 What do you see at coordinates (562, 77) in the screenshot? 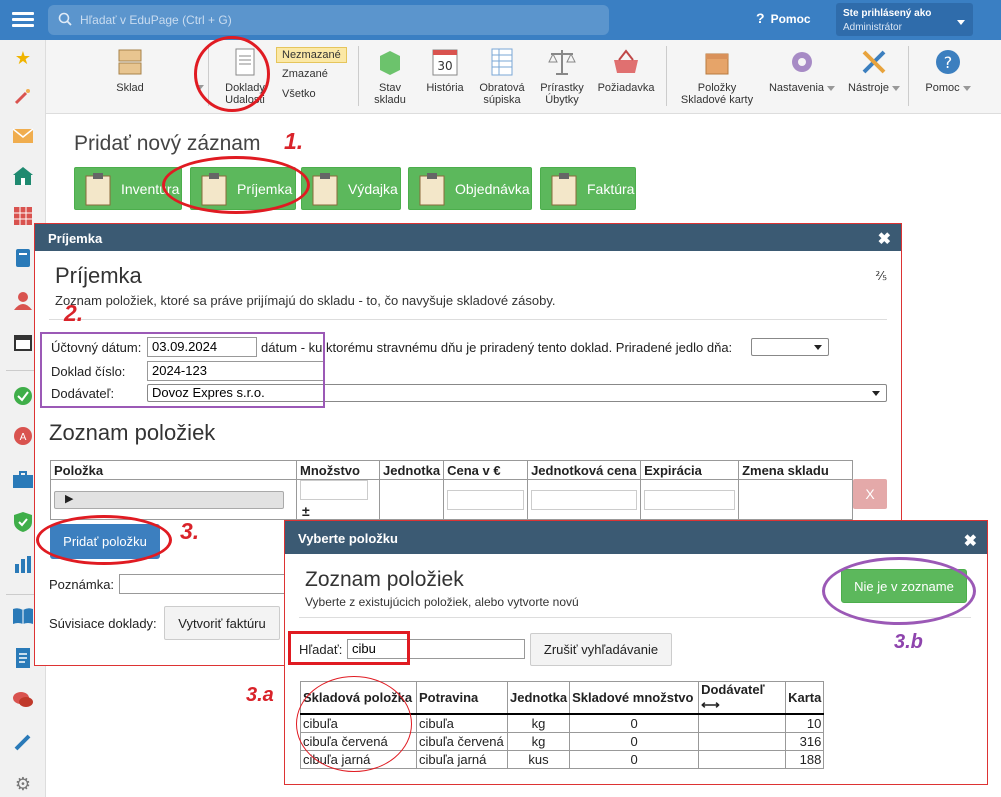
I see `toolbar-prirastky-ubytky: Prírastky Úbytky` at bounding box center [562, 77].